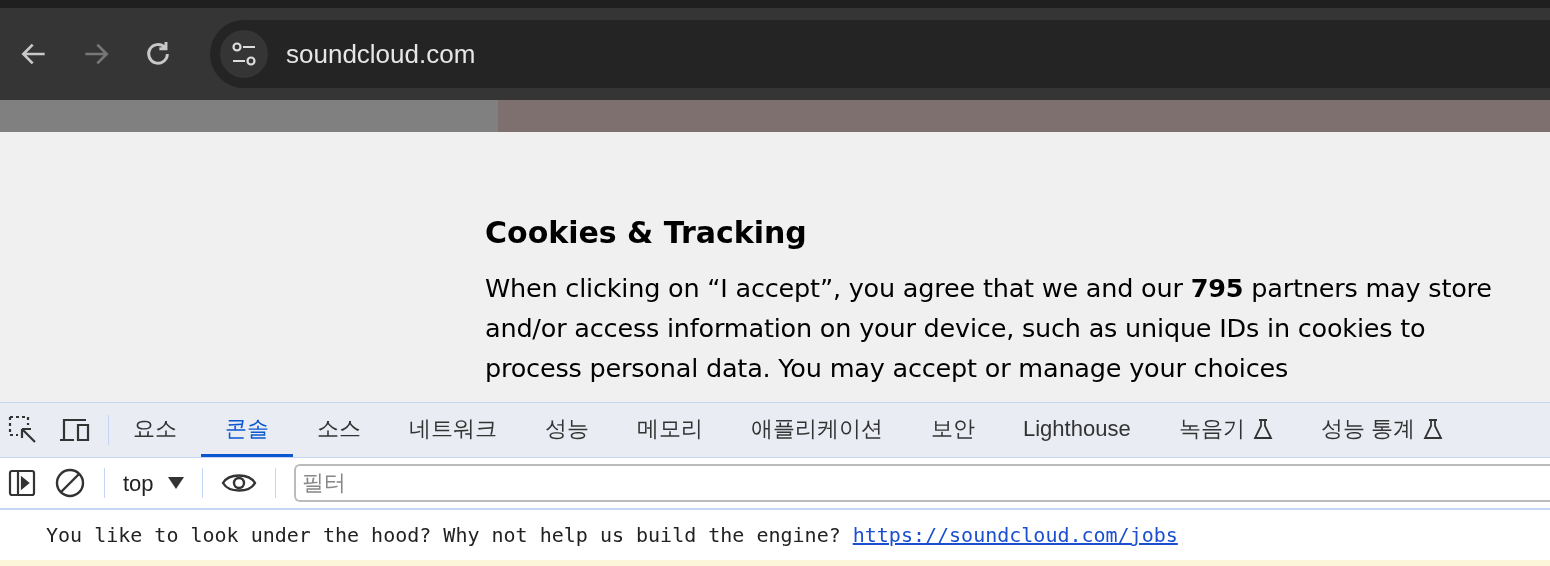  Describe the element at coordinates (244, 54) in the screenshot. I see `site-settings-icon` at that location.